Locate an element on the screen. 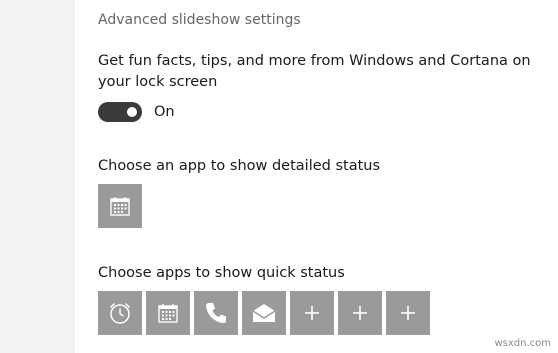 The width and height of the screenshot is (558, 353). detailed-status-label: Choose an app to show detailed status is located at coordinates (239, 166).